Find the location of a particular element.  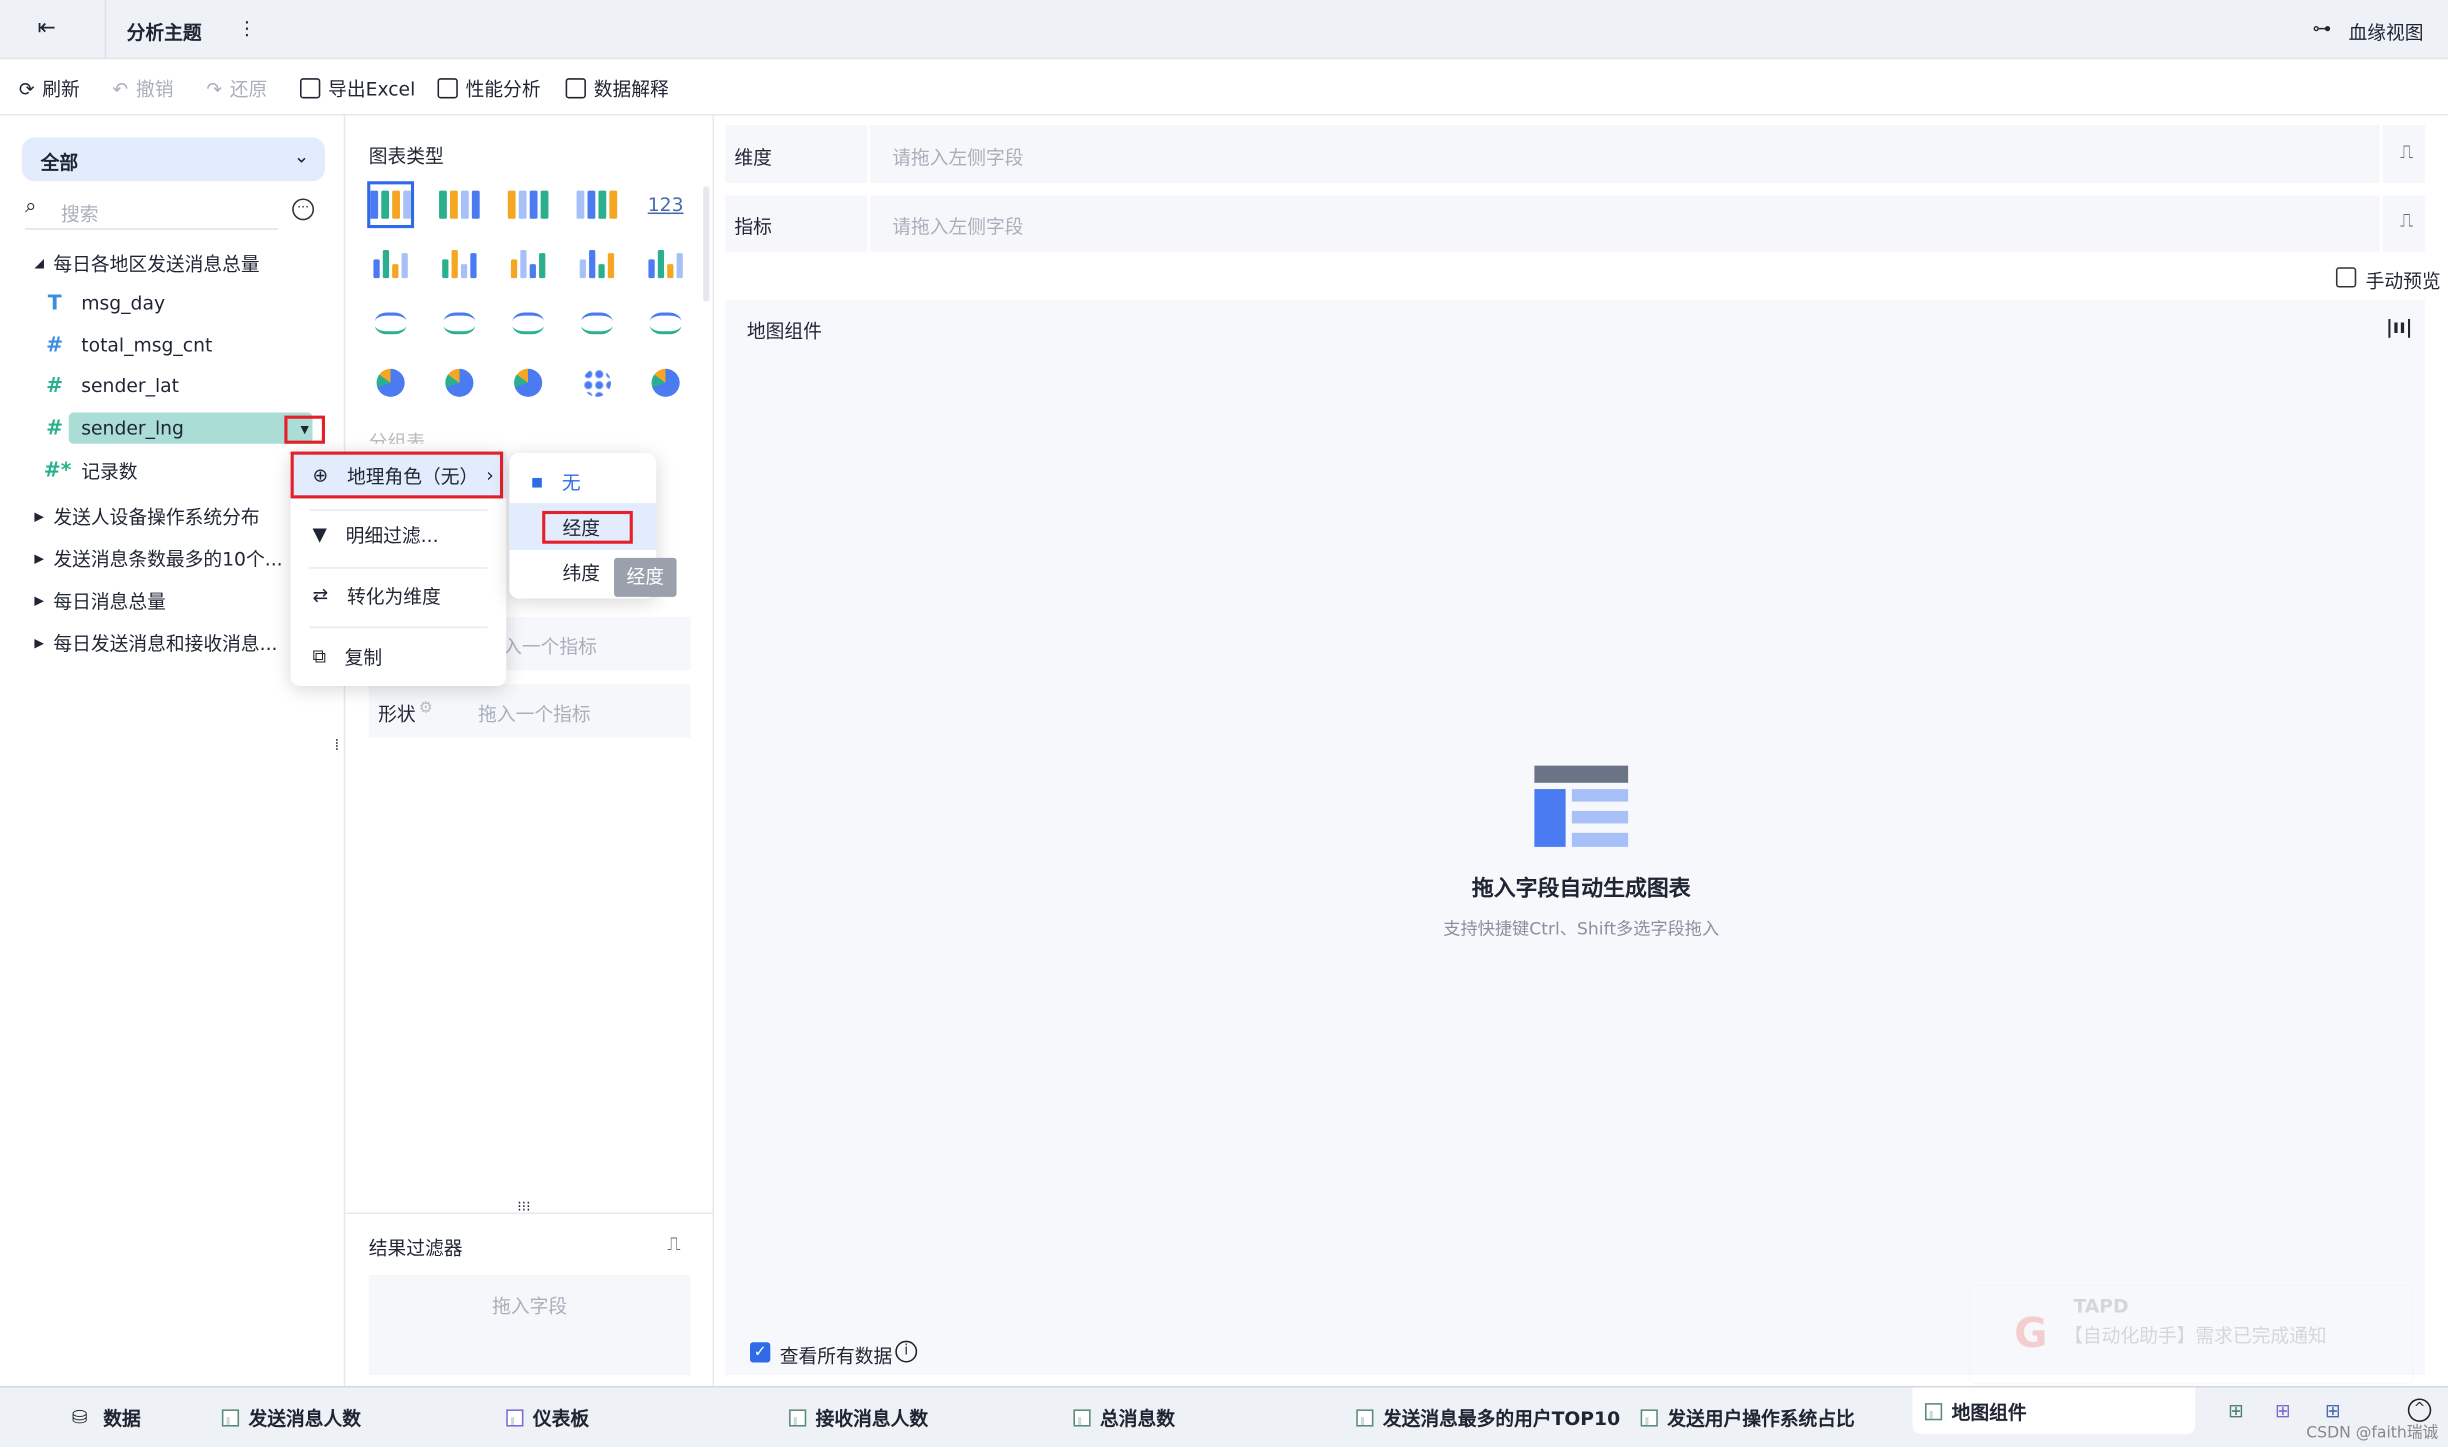

chart-type-line-icon is located at coordinates (391, 324).